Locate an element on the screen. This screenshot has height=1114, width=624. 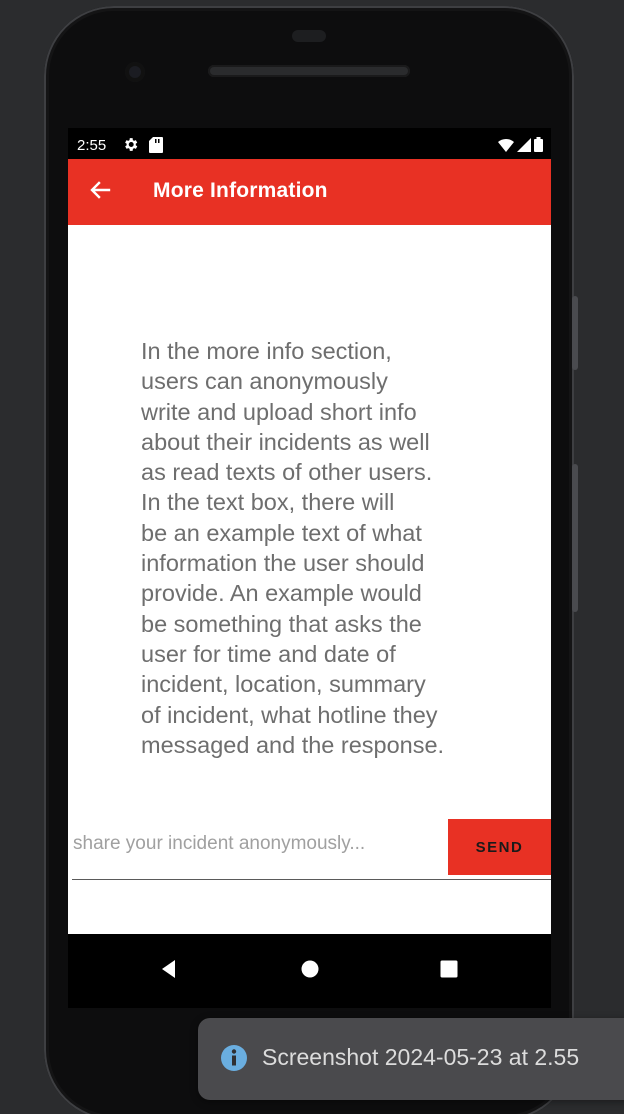
nav-back-icon is located at coordinates (169, 971).